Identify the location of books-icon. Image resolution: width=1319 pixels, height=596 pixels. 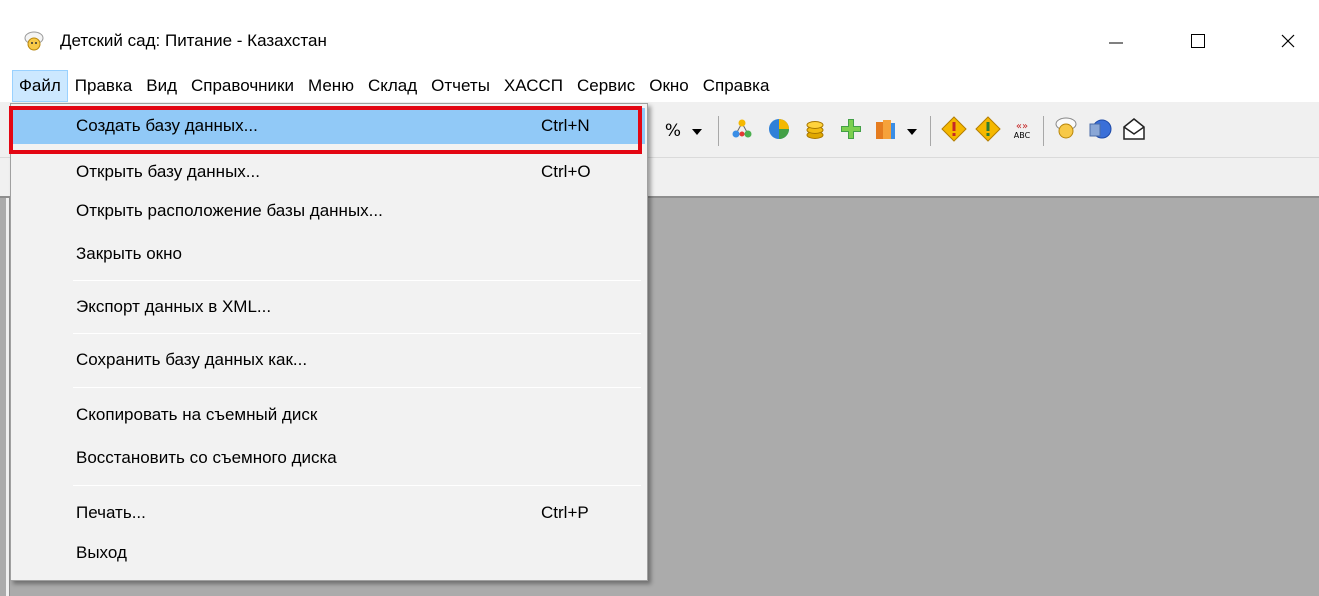
(885, 131).